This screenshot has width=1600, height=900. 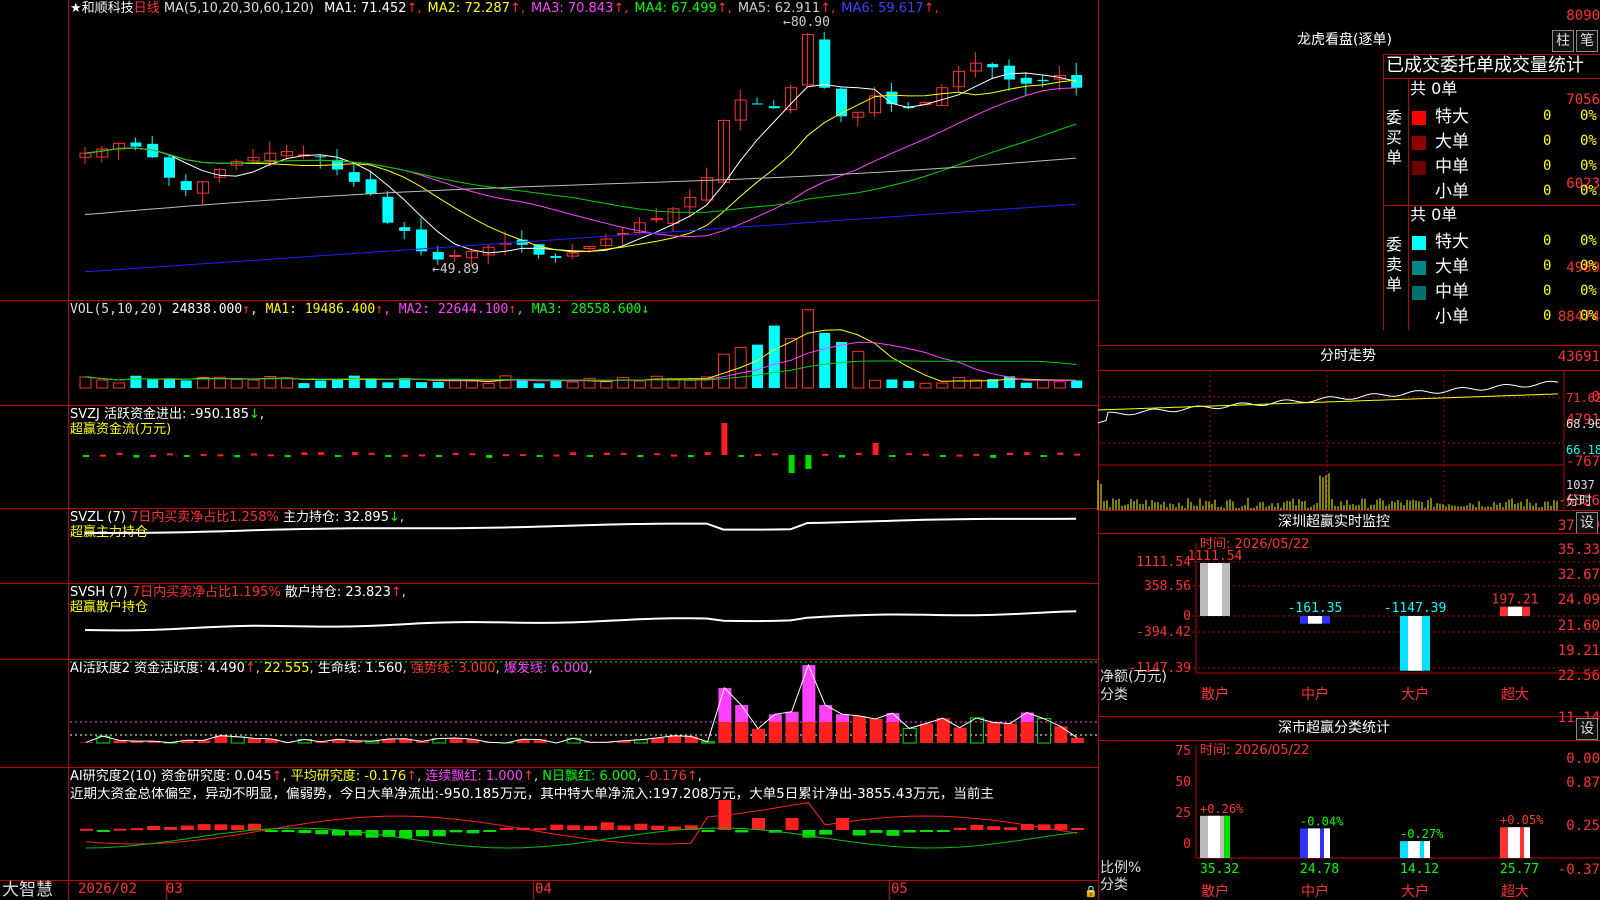 I want to click on sz-stats-title: 深市超赢分类统计, so click(x=1334, y=728).